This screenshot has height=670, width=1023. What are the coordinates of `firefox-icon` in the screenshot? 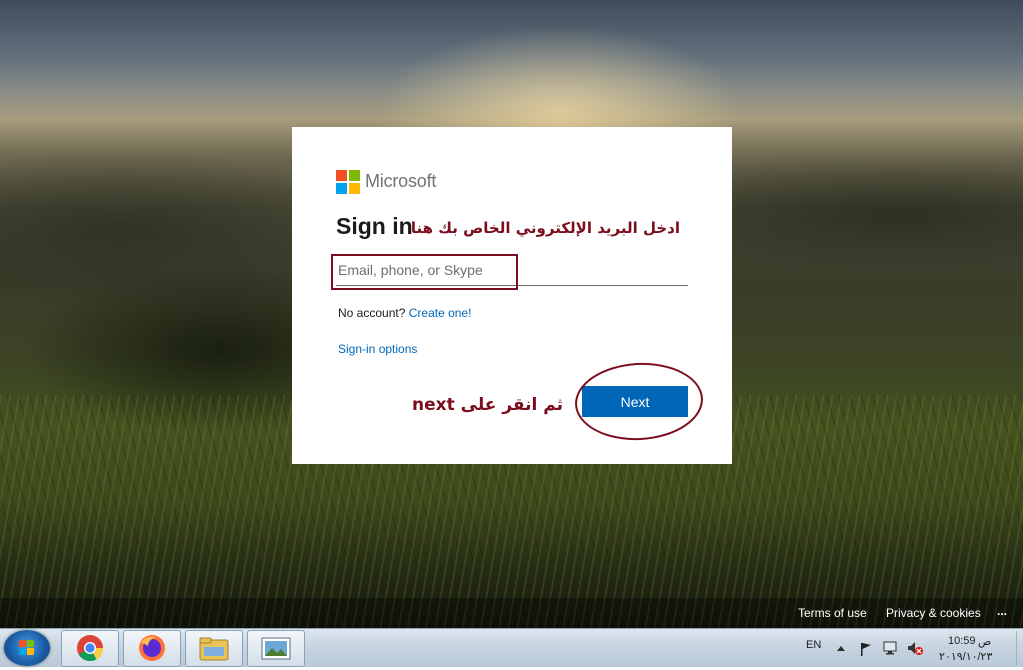 It's located at (152, 648).